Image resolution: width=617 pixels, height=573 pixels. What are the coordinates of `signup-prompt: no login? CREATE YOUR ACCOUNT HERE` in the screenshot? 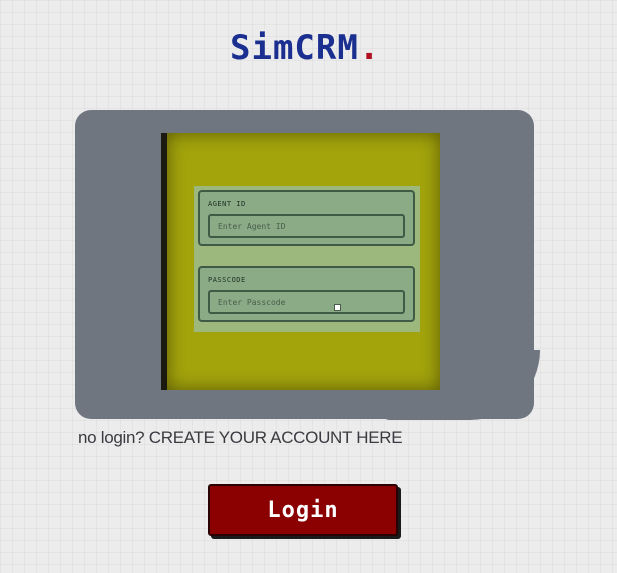 It's located at (240, 438).